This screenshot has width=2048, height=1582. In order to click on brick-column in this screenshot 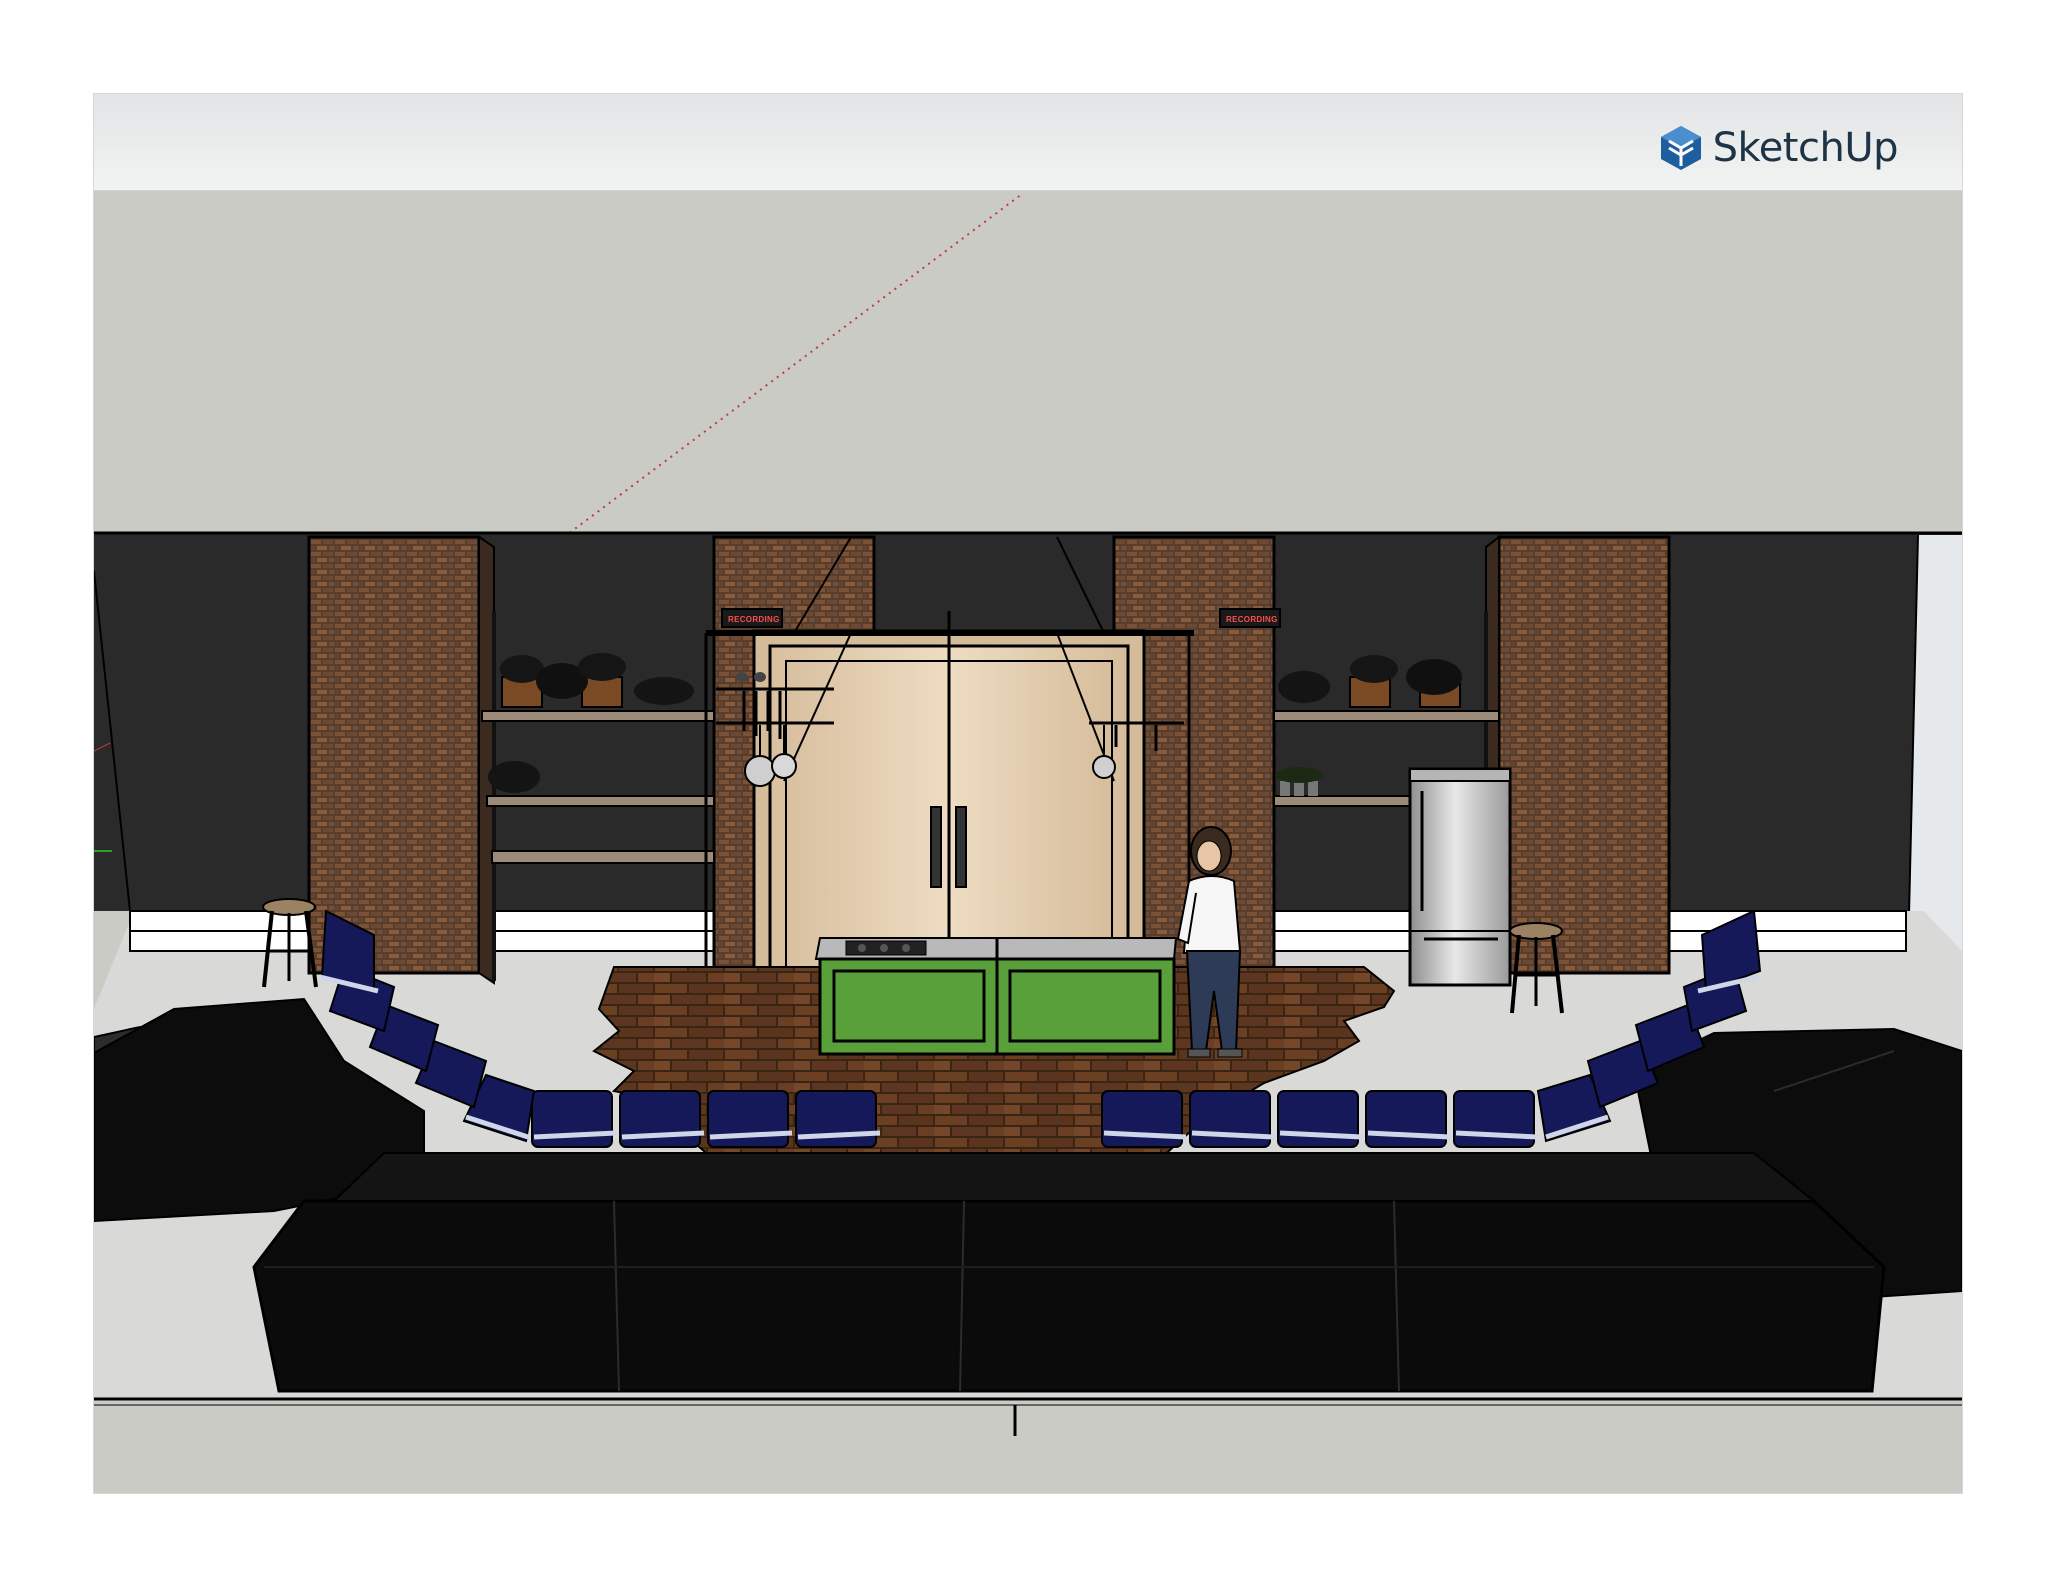, I will do `click(1578, 760)`.